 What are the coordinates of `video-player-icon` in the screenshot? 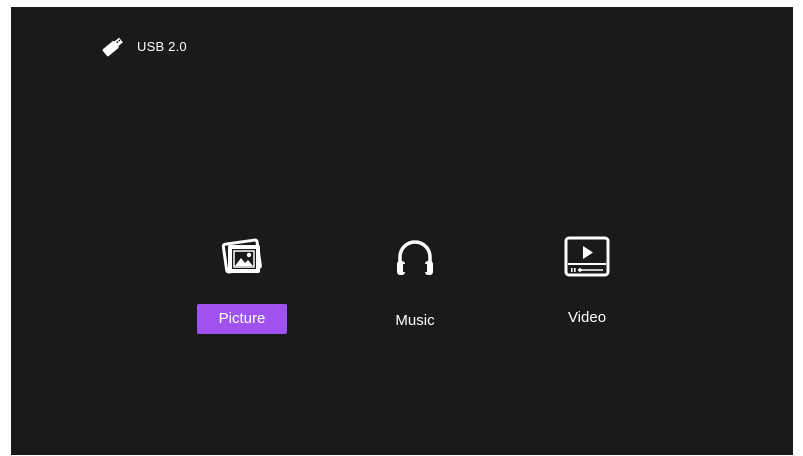 It's located at (587, 259).